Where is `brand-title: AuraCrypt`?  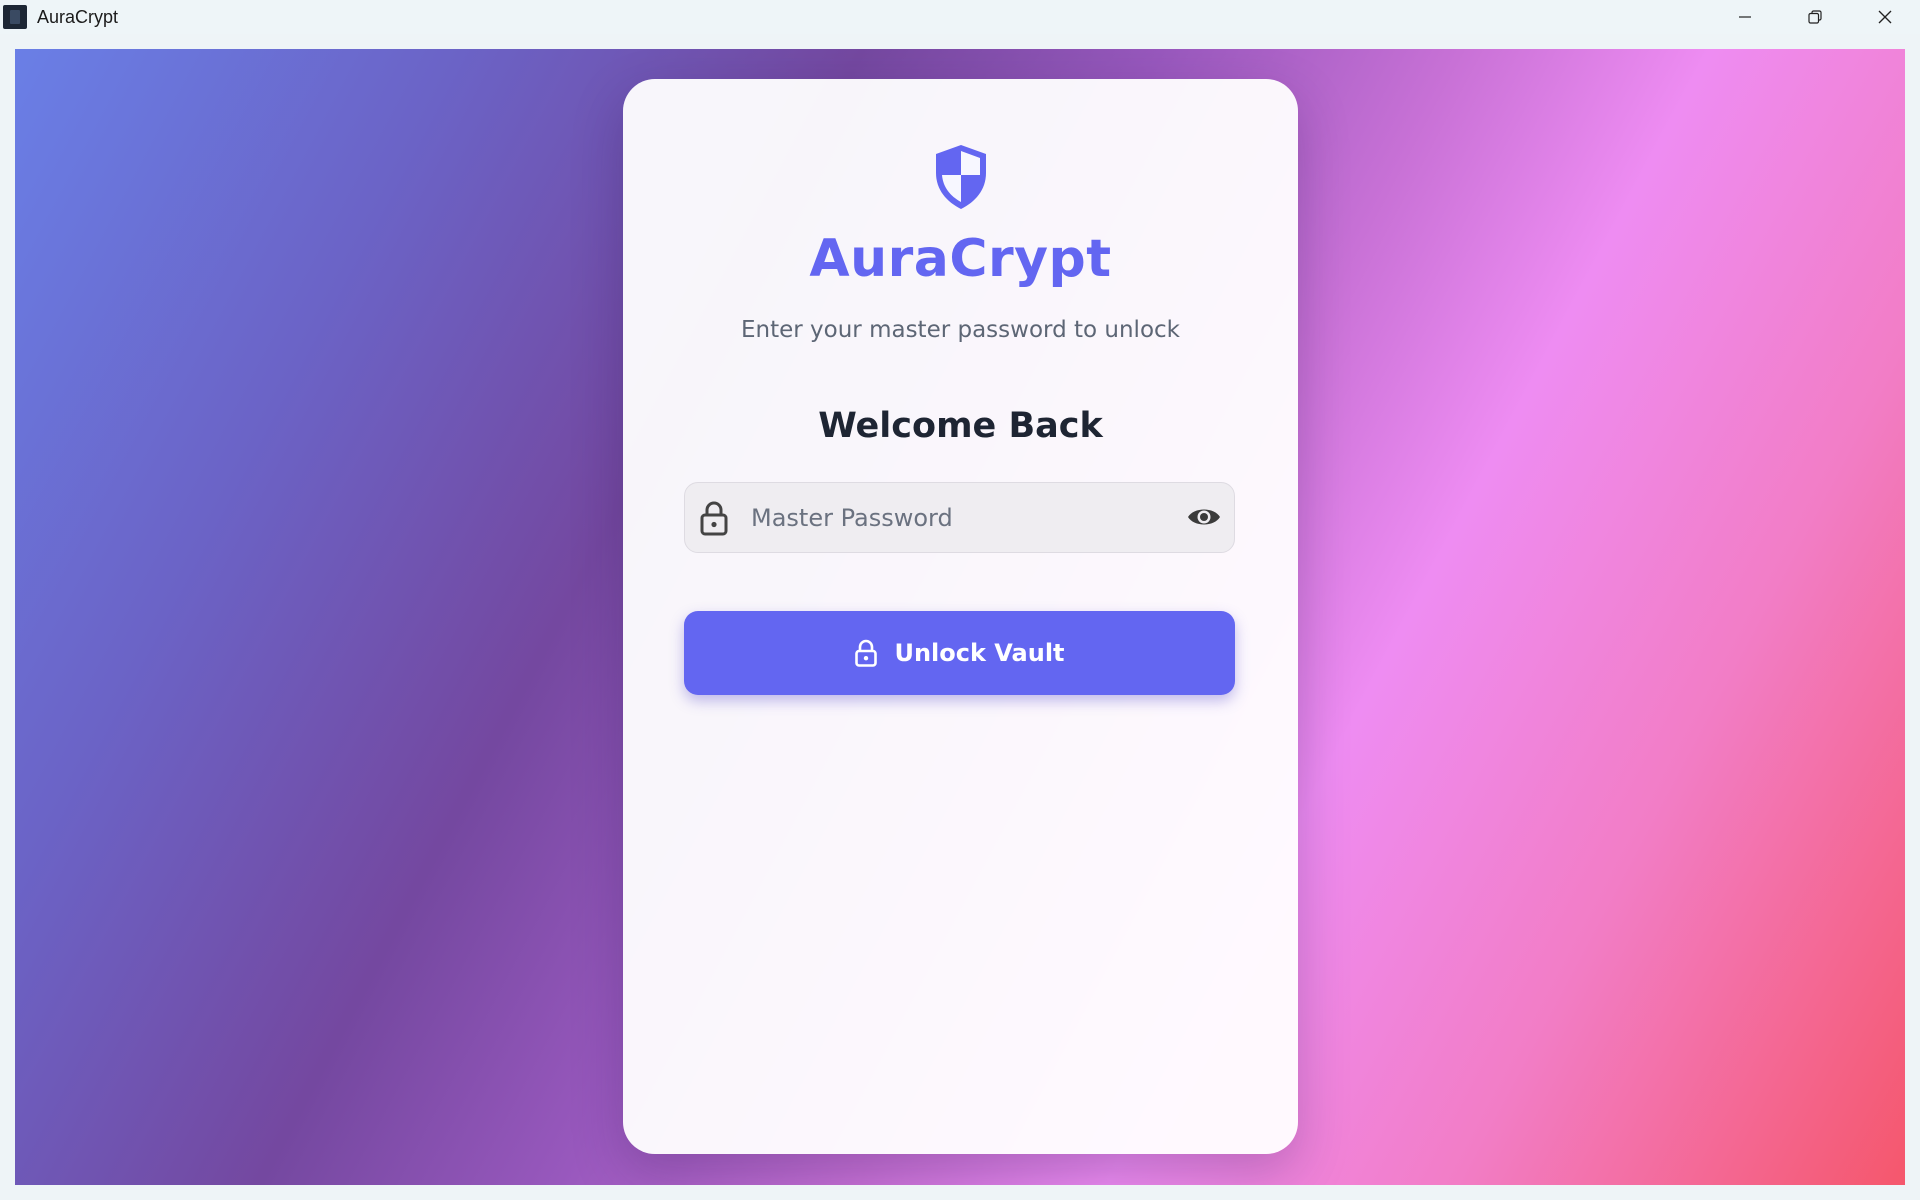
brand-title: AuraCrypt is located at coordinates (960, 259).